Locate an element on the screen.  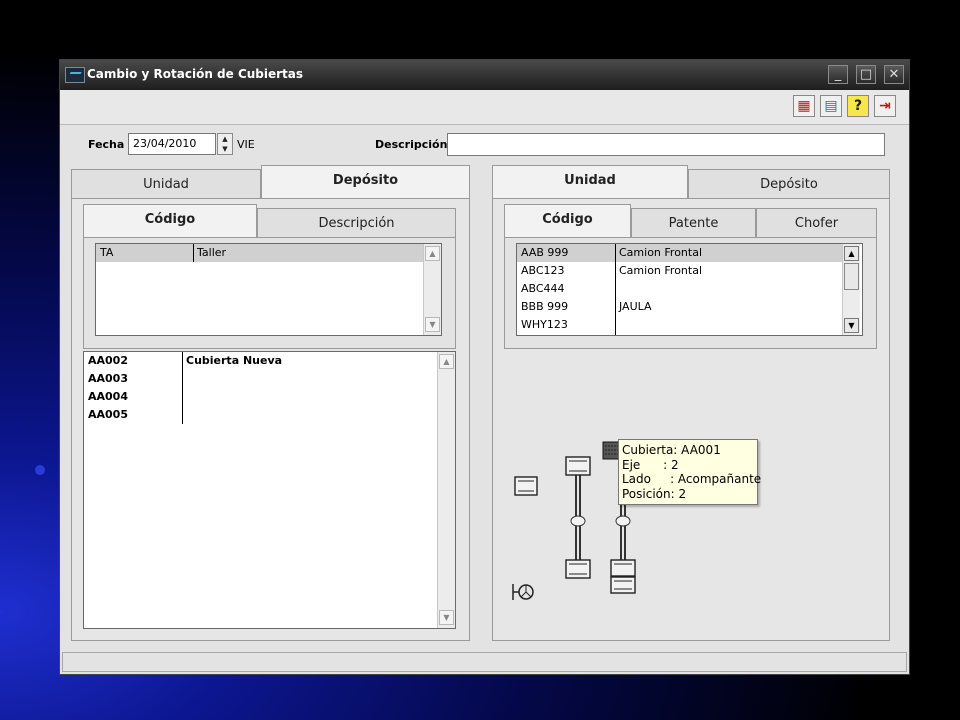
date-spinner: ▲ ▼ is located at coordinates (225, 144).